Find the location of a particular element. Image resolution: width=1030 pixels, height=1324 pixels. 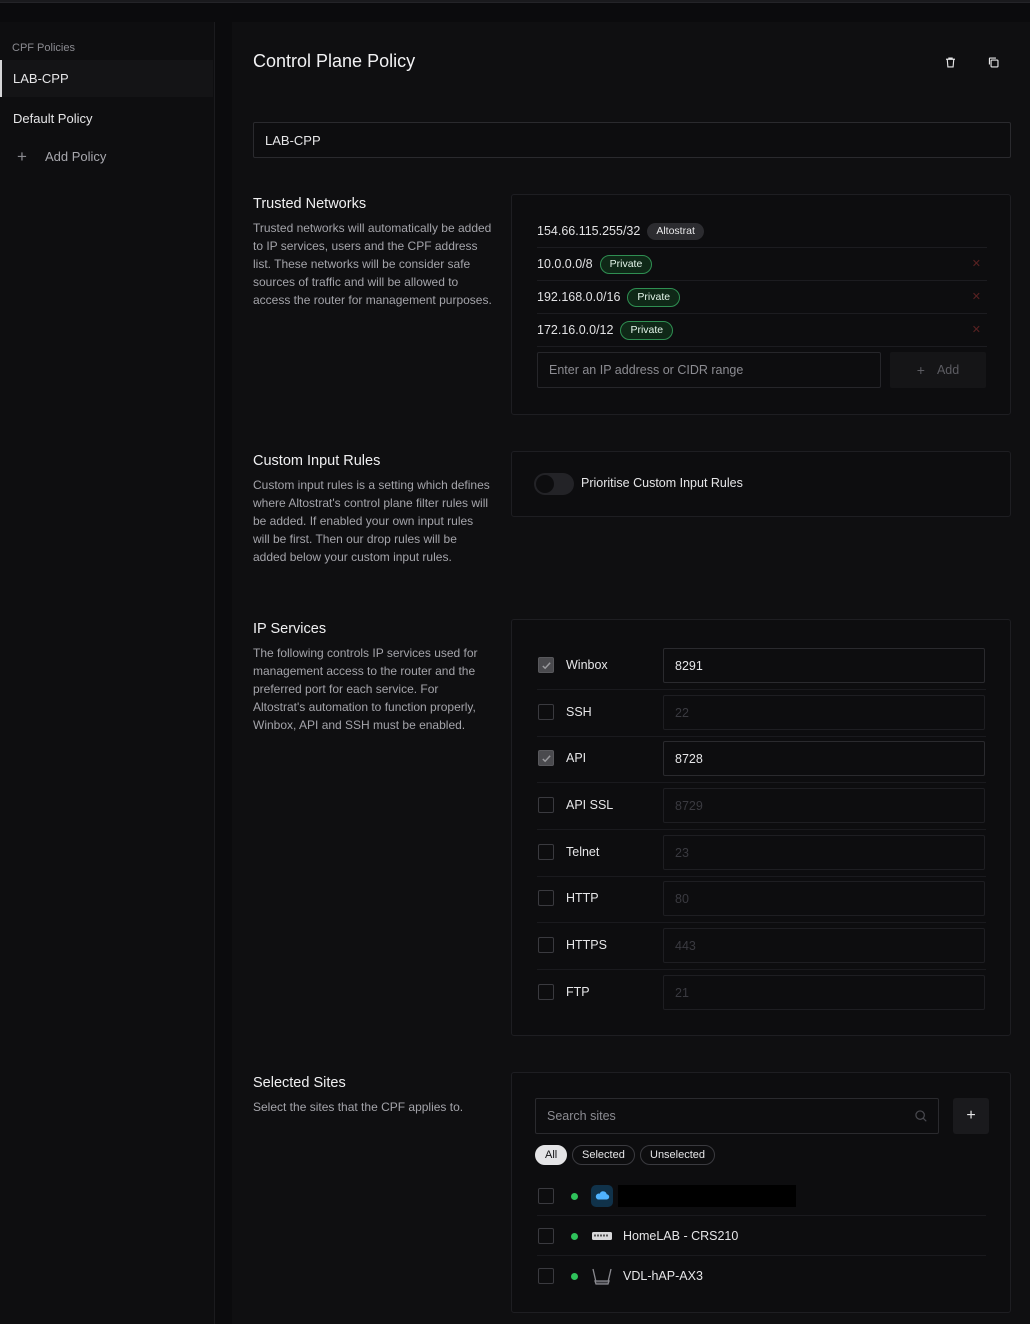

sidebar-heading: CPF Policies is located at coordinates (43, 48).